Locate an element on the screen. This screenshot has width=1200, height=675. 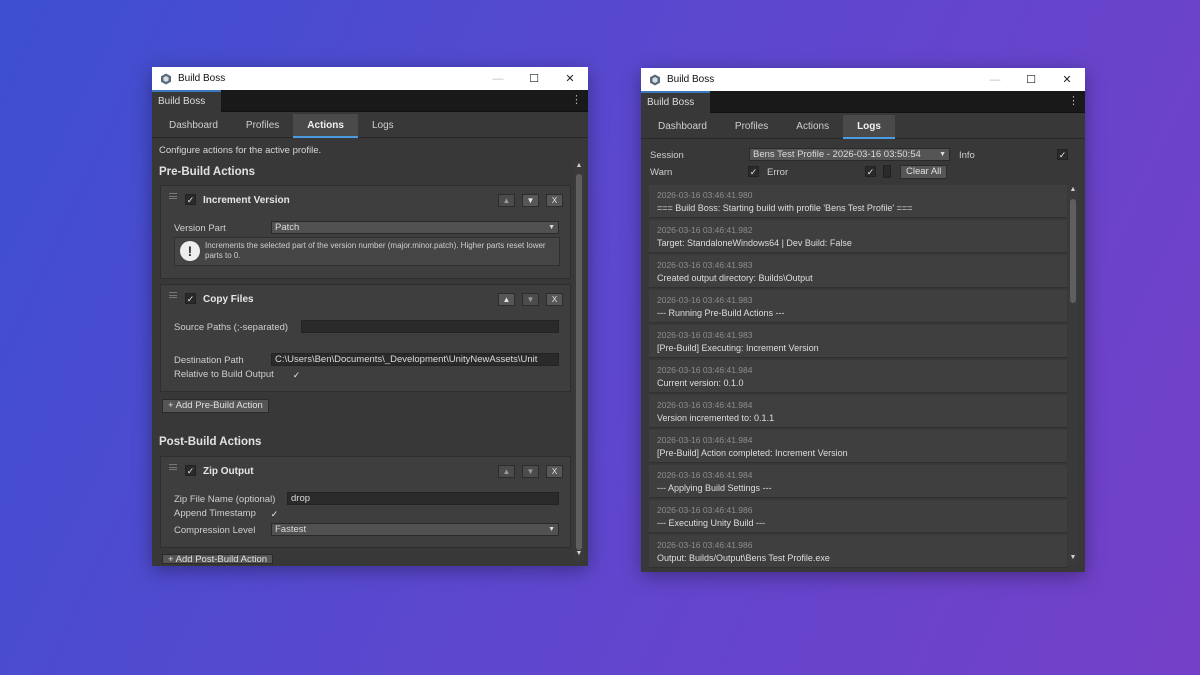
editor-tab-strip: Build Boss ⋮ is located at coordinates (370, 101).